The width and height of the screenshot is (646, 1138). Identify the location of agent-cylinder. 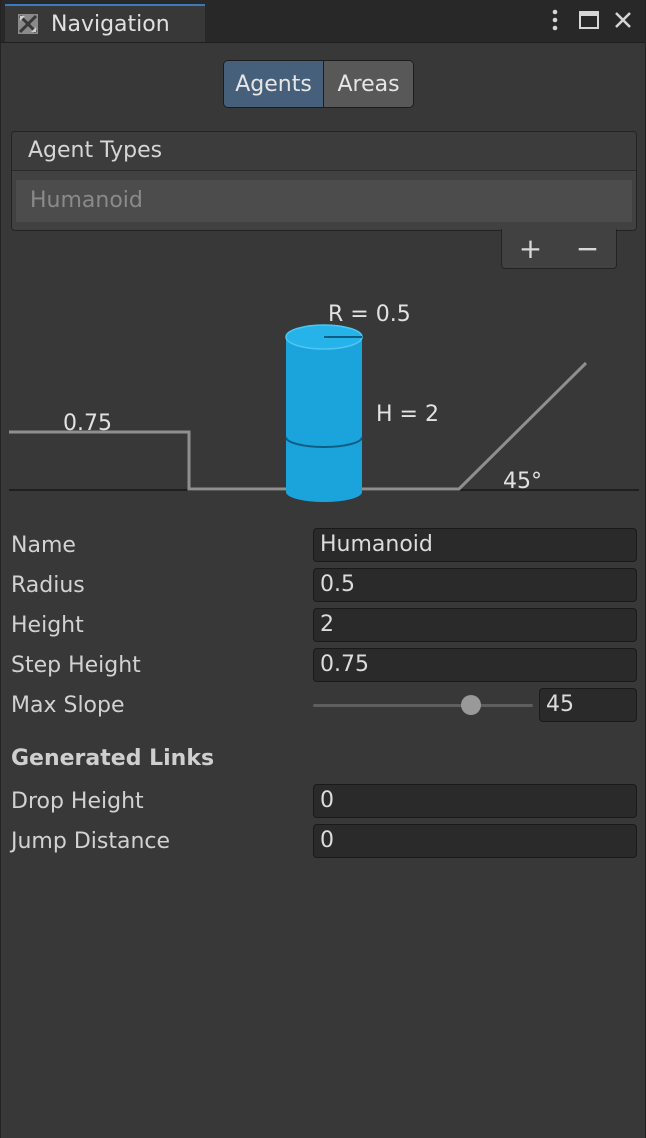
(324, 413).